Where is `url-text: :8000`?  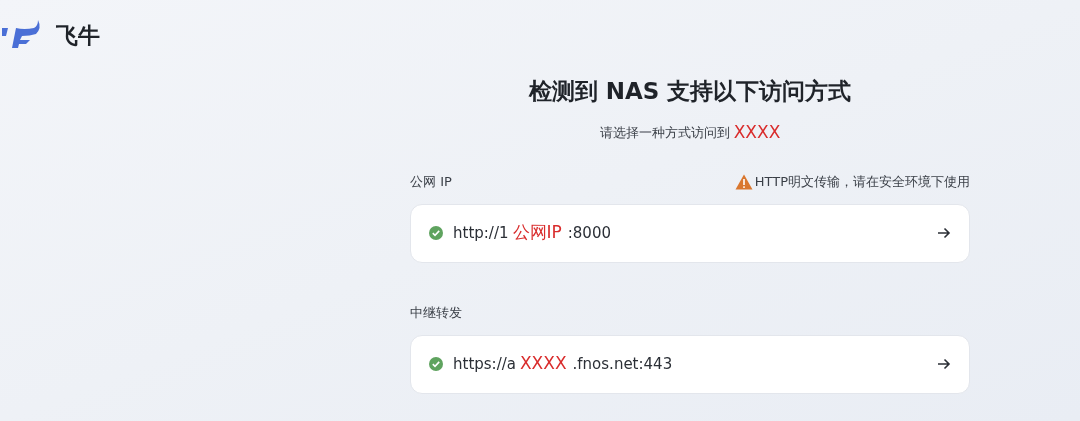 url-text: :8000 is located at coordinates (589, 233).